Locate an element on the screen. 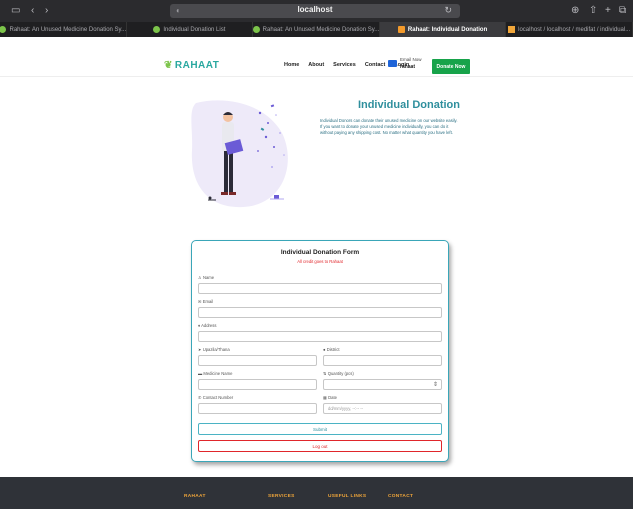  mail-icon: ✉ is located at coordinates (200, 301).